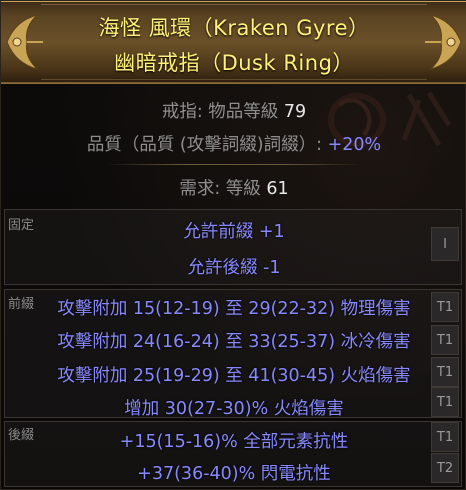 Image resolution: width=466 pixels, height=490 pixels. I want to click on item-name: 海怪 風環（Kraken Gyre）, so click(234, 28).